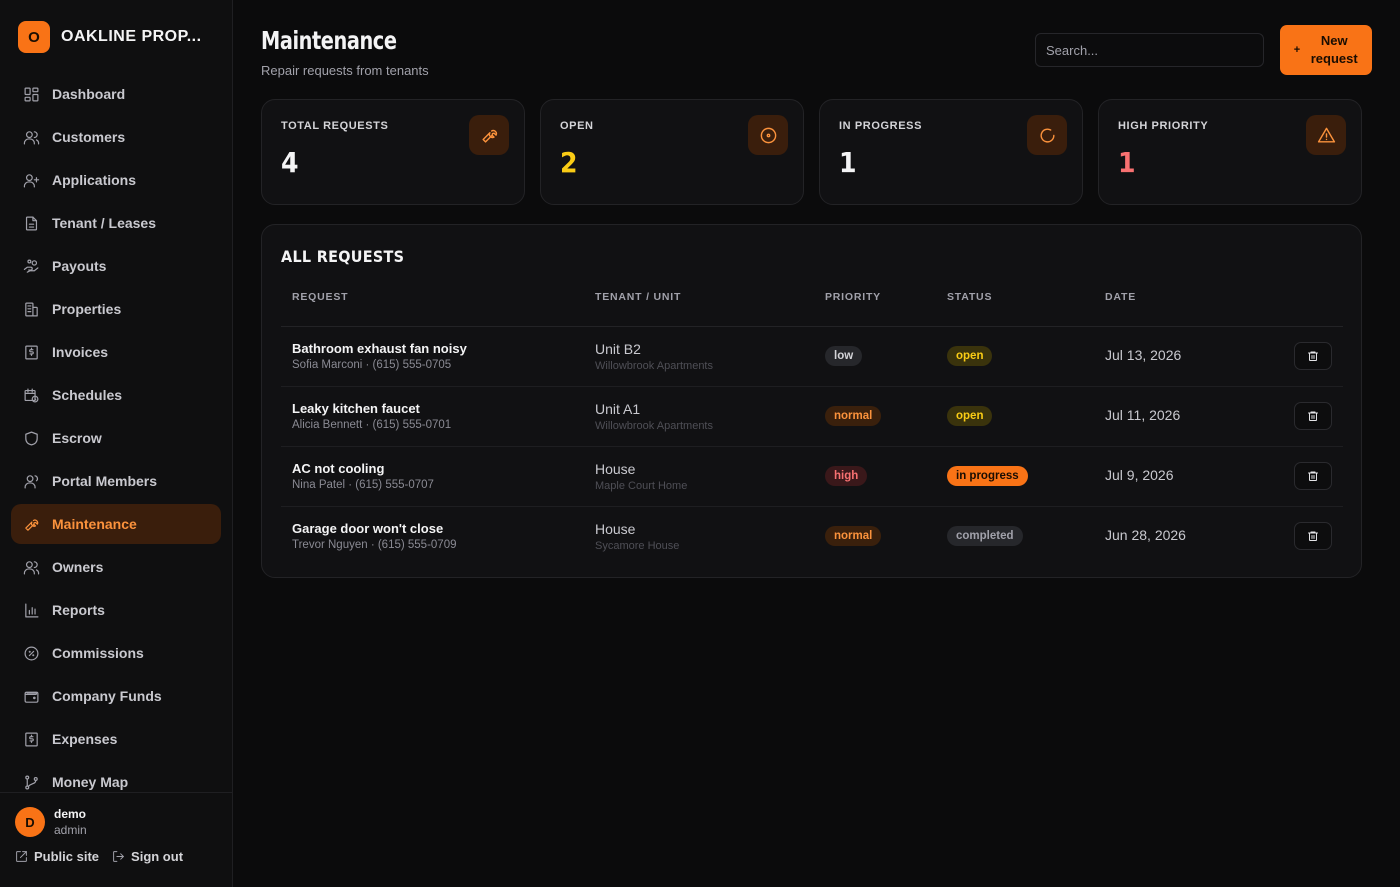 This screenshot has width=1400, height=887. I want to click on request-contact: Alicia Bennett · (615) 555-0701, so click(372, 425).